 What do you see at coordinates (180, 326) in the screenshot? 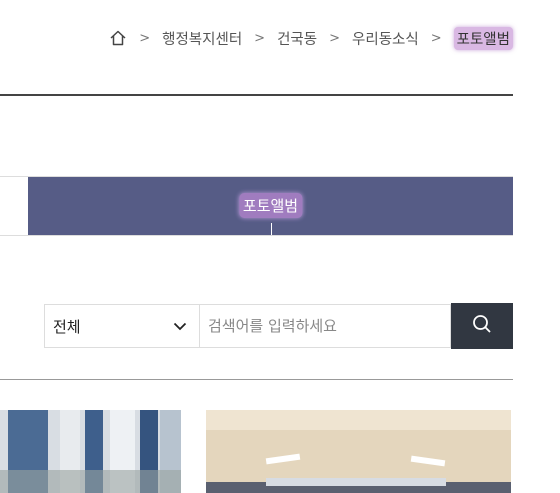
I see `chevron-down-icon` at bounding box center [180, 326].